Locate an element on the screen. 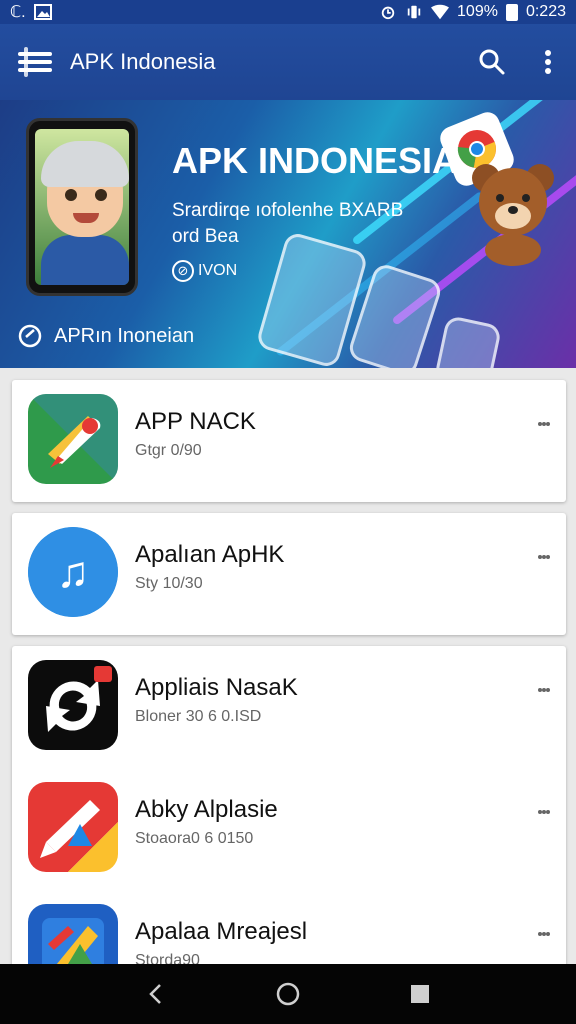 The width and height of the screenshot is (576, 1024). app-title: APK Indonesia is located at coordinates (143, 61).